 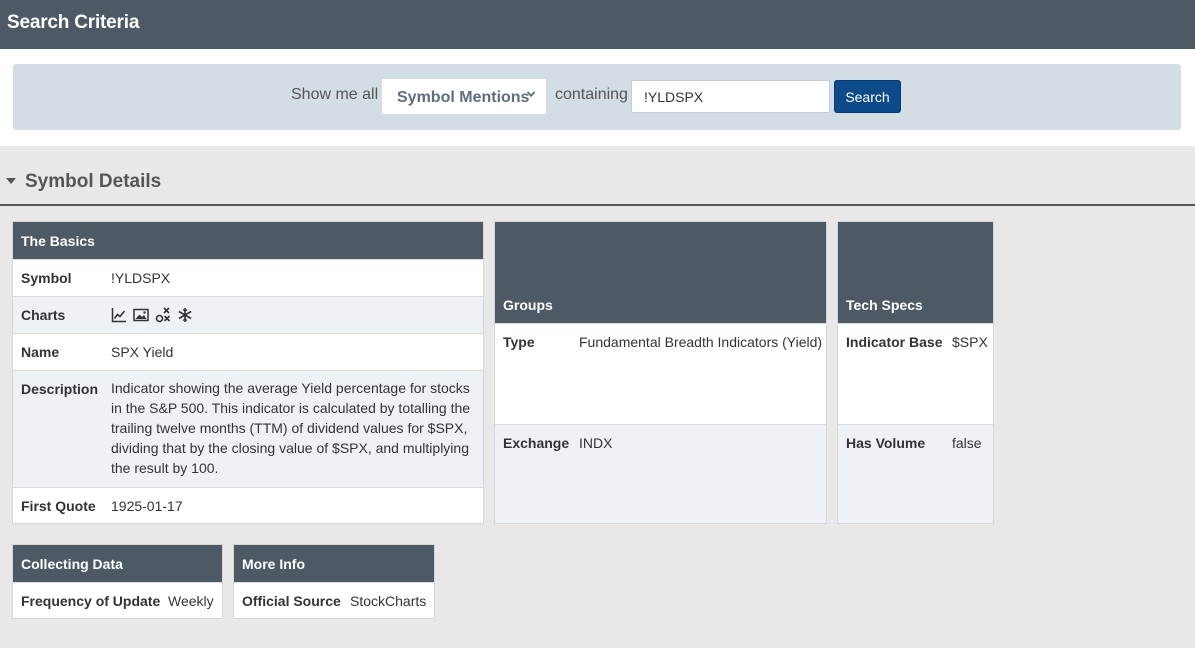 What do you see at coordinates (91, 601) in the screenshot?
I see `frequency-label: Frequency of Update` at bounding box center [91, 601].